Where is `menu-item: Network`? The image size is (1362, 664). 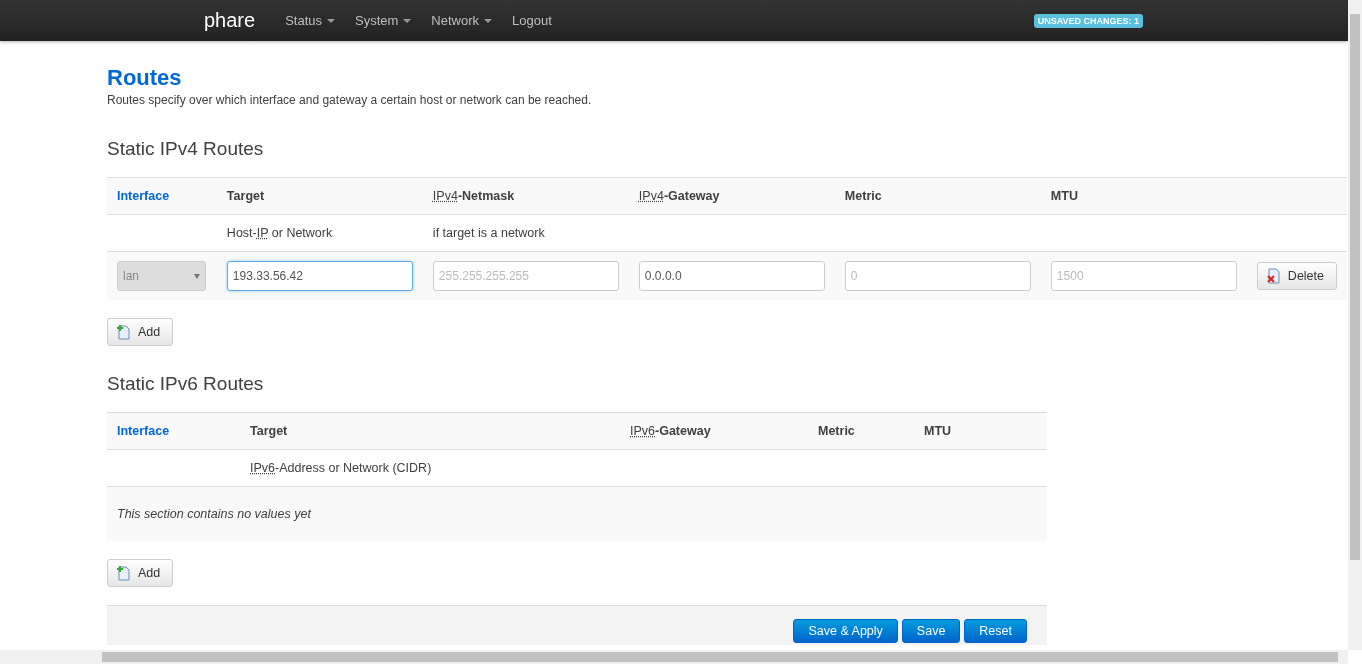 menu-item: Network is located at coordinates (462, 20).